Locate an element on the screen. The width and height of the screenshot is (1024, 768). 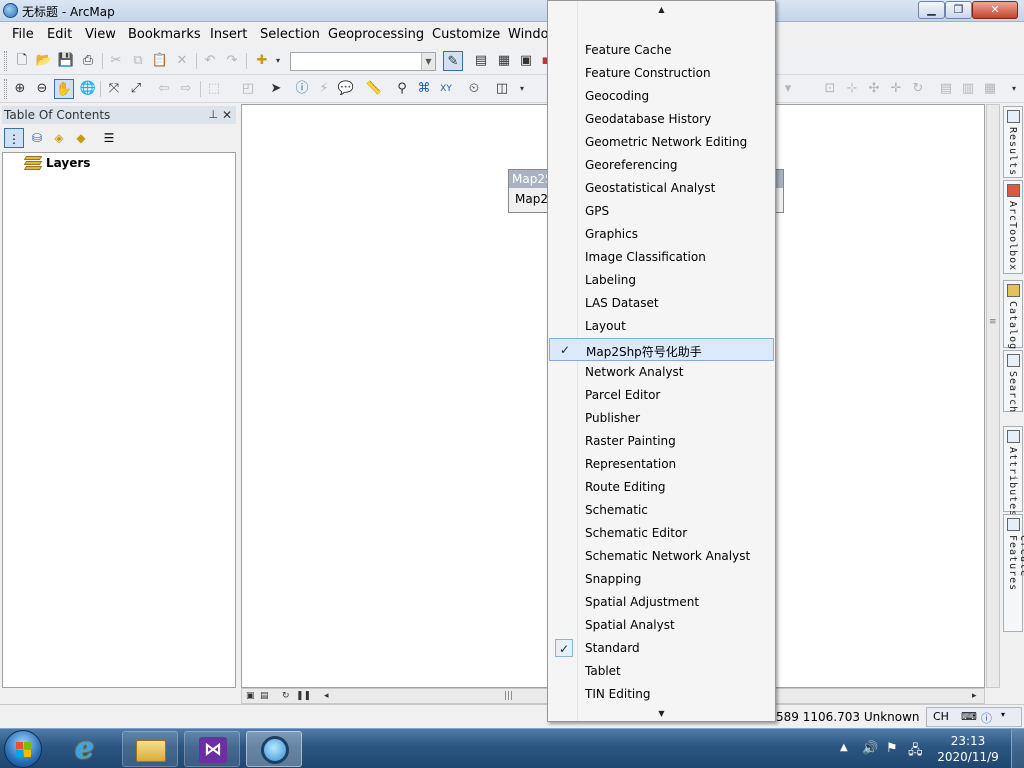
pause-drawing-icon: ❚❚ is located at coordinates (303, 696).